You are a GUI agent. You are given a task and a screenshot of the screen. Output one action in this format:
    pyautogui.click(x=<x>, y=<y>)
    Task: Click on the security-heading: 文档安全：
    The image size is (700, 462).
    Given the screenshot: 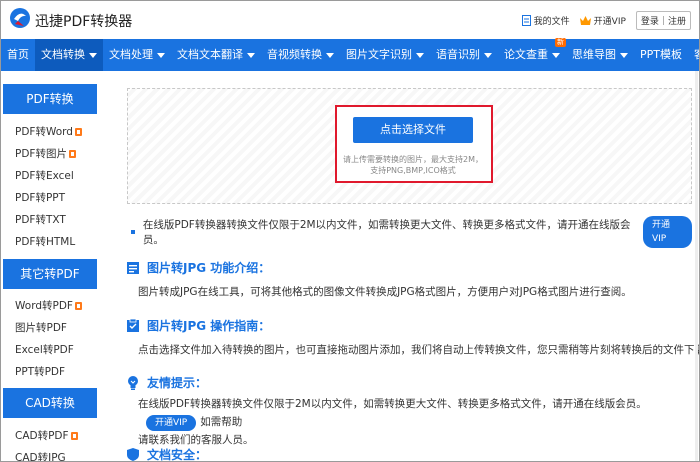 What is the action you would take?
    pyautogui.click(x=167, y=453)
    